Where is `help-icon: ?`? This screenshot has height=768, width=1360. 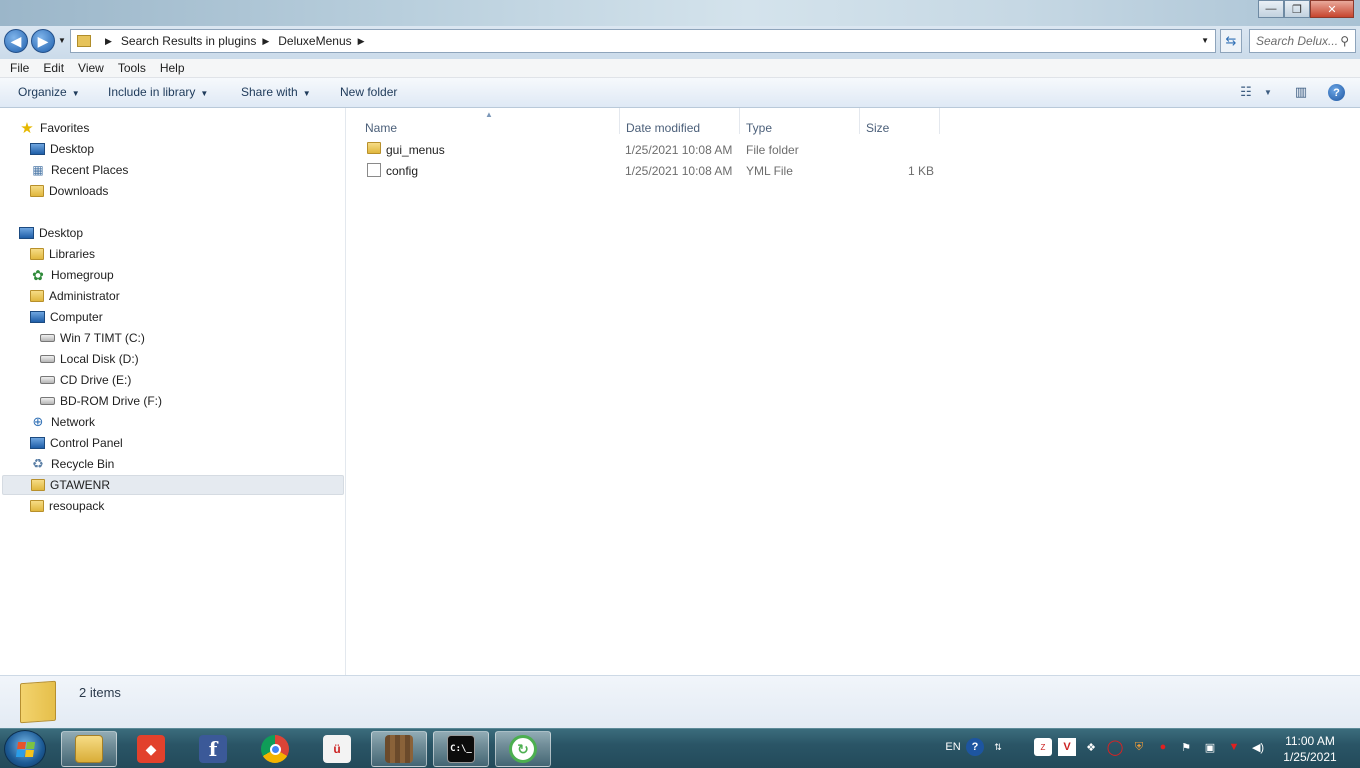
help-icon: ? is located at coordinates (1336, 92).